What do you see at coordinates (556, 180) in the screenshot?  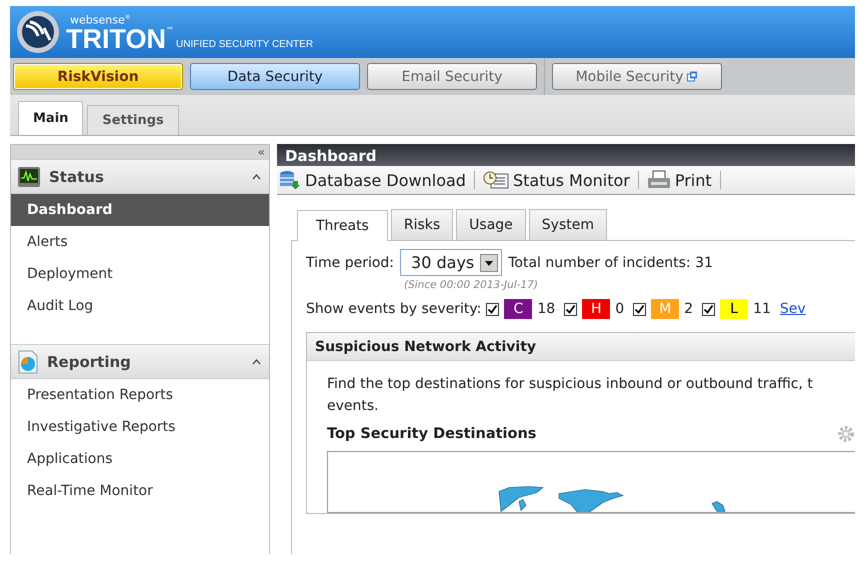 I see `toolbar-button: Status Monitor` at bounding box center [556, 180].